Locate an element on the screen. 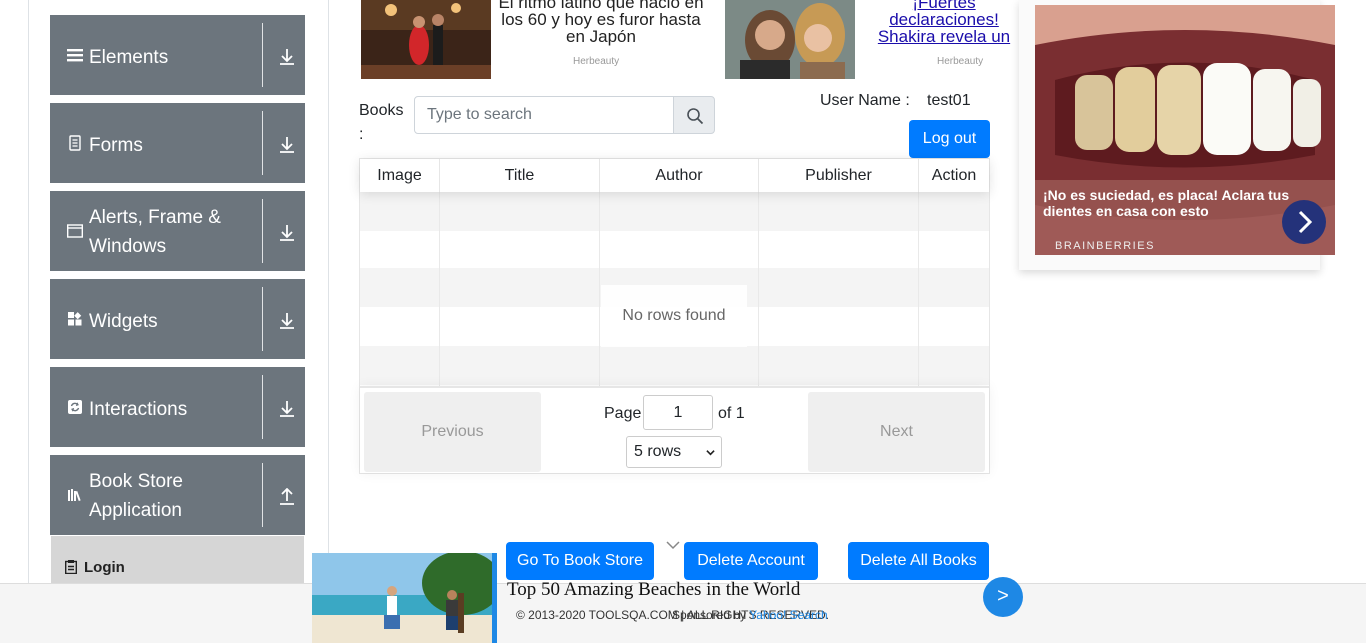 The image size is (1366, 643). table-header: Image Title Author Publisher Action is located at coordinates (674, 175).